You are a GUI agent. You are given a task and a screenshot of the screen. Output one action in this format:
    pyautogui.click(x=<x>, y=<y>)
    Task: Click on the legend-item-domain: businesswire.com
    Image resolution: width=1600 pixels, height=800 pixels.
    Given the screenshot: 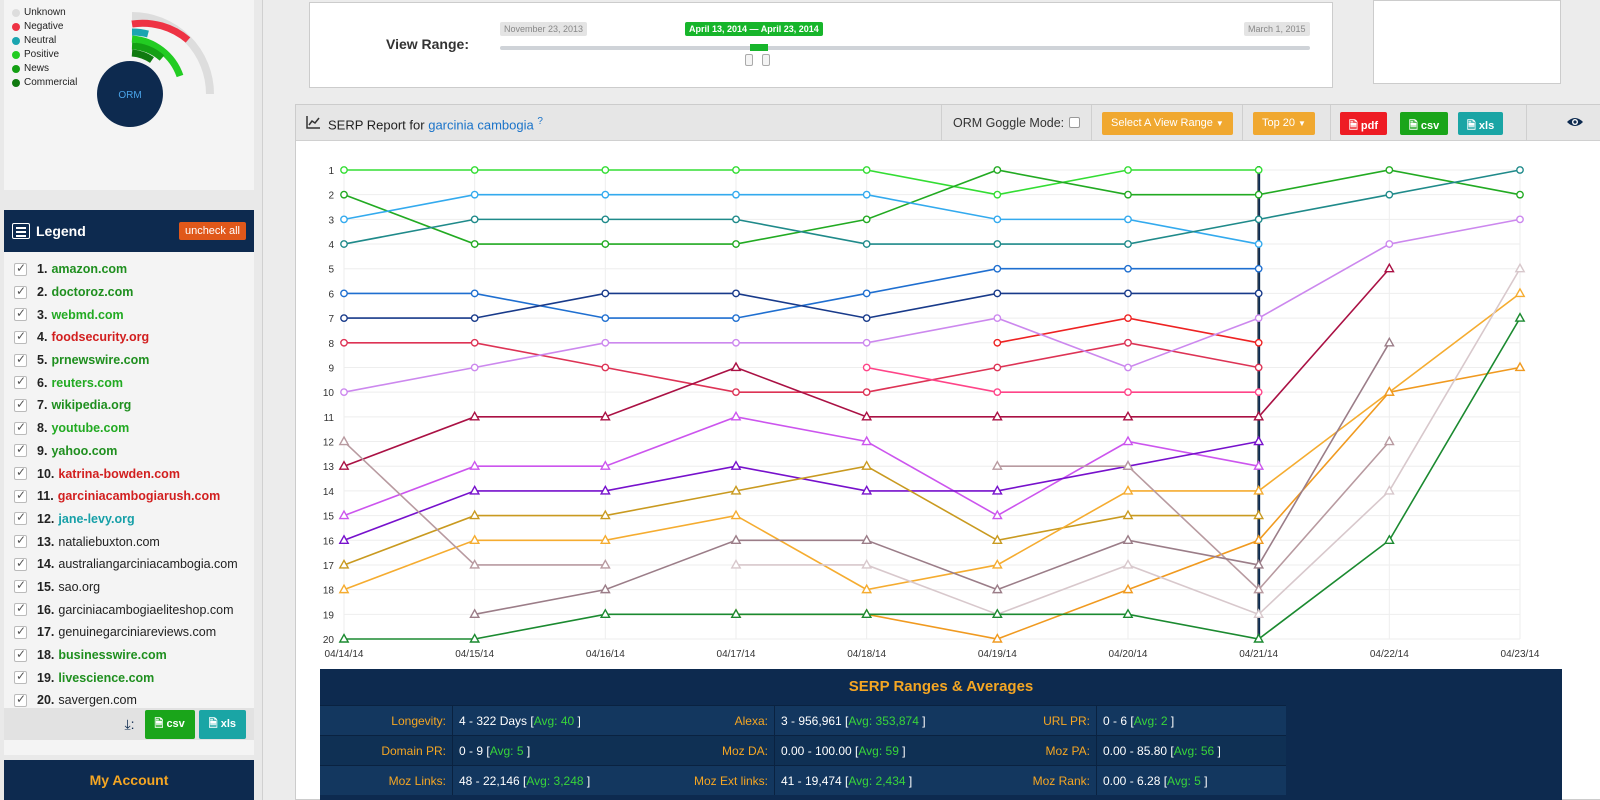 What is the action you would take?
    pyautogui.click(x=112, y=655)
    